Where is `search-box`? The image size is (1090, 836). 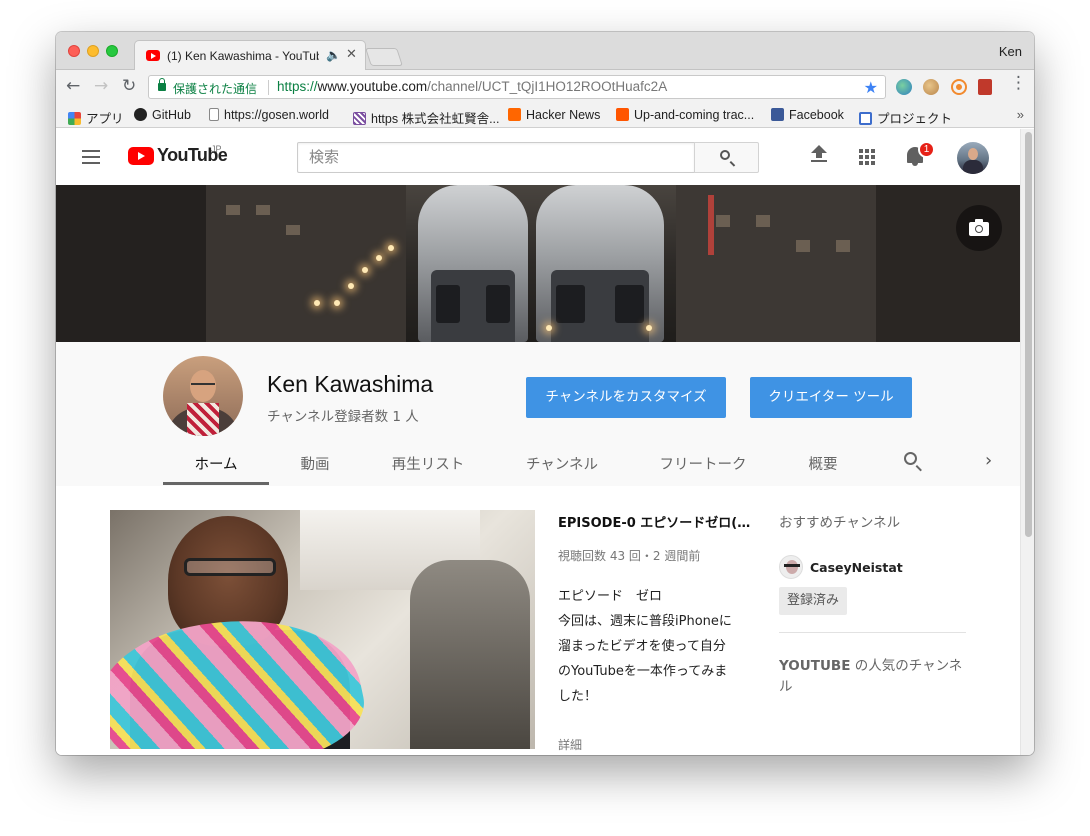 search-box is located at coordinates (496, 157).